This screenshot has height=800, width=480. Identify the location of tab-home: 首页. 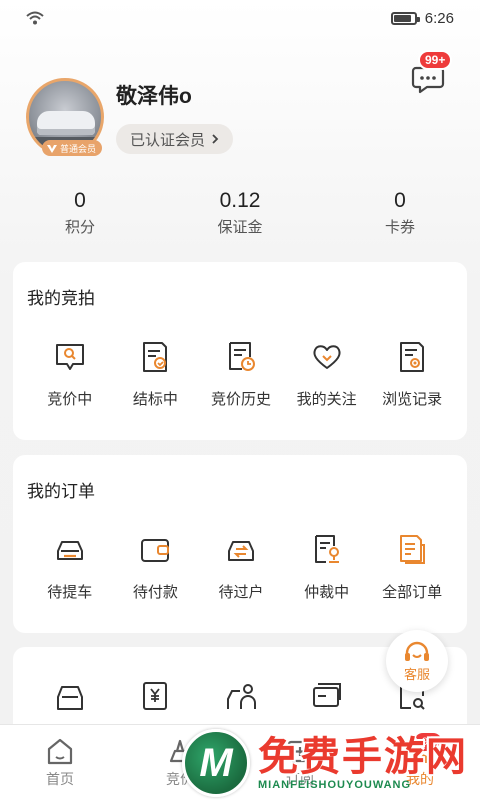
(60, 762).